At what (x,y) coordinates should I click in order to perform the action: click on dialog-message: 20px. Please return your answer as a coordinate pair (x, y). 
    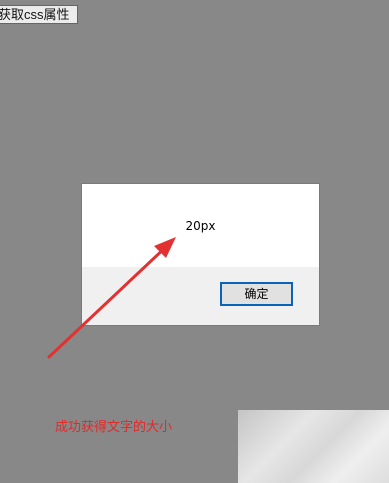
    Looking at the image, I should click on (200, 226).